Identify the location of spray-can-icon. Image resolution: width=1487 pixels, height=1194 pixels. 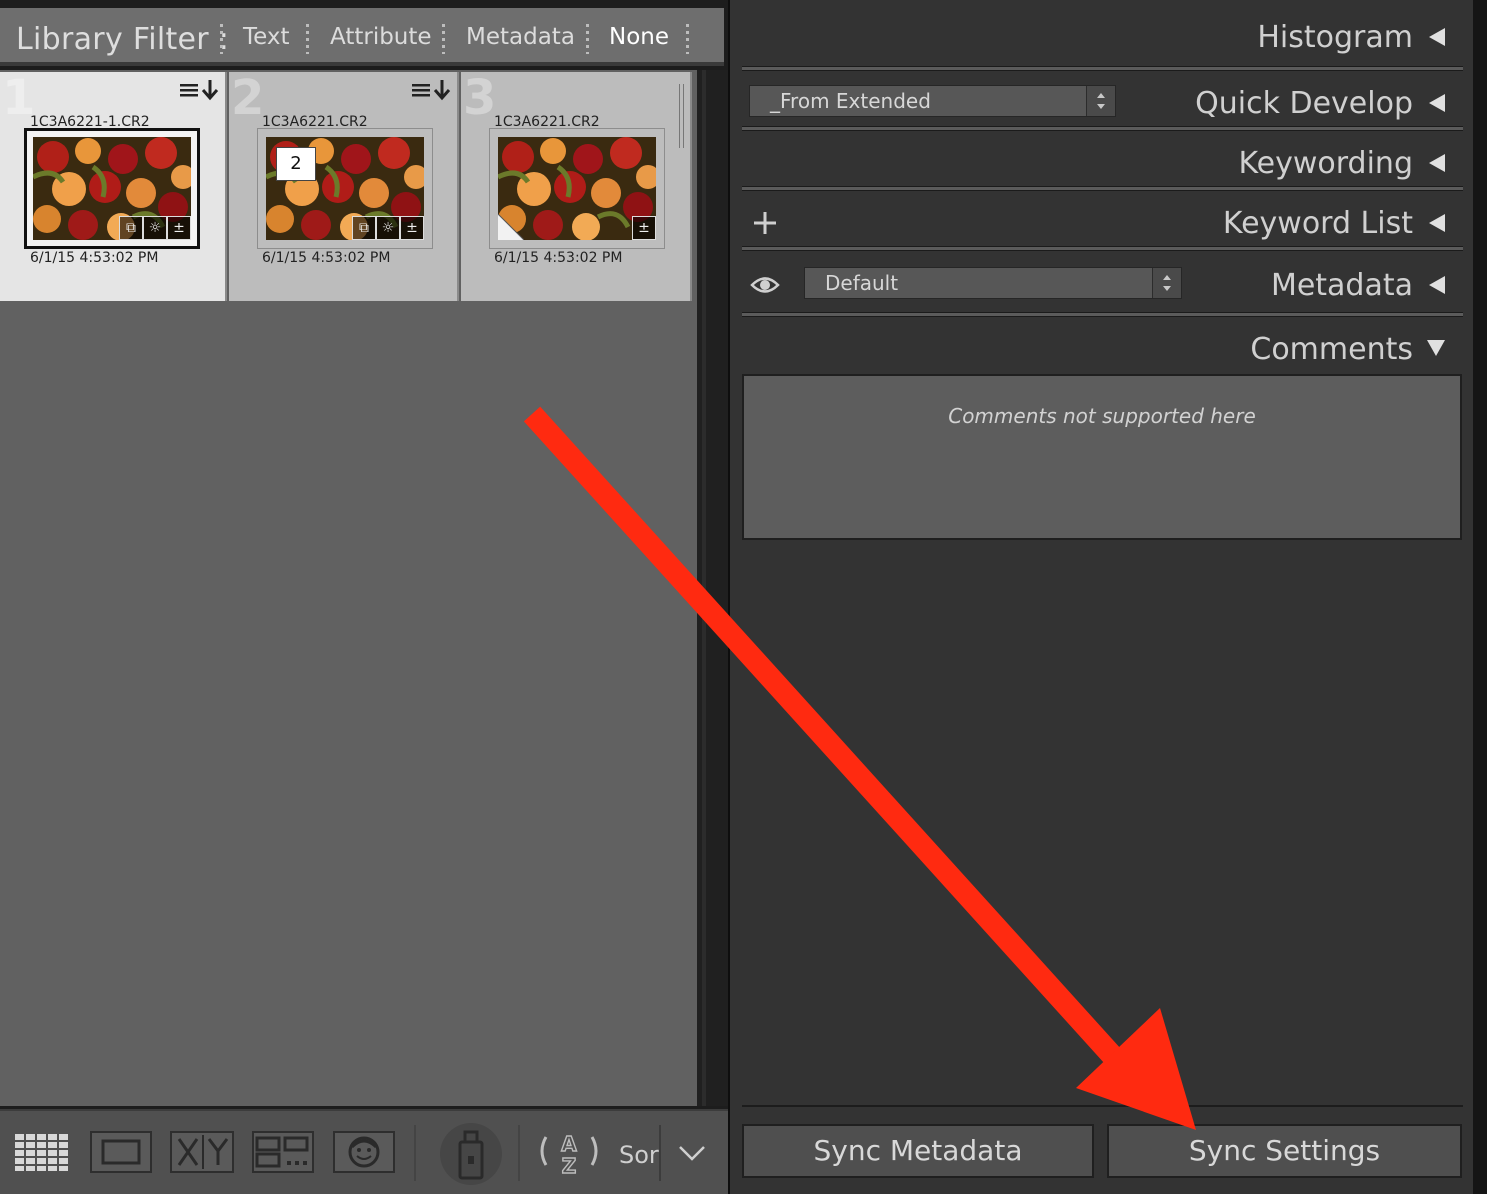
(471, 1155).